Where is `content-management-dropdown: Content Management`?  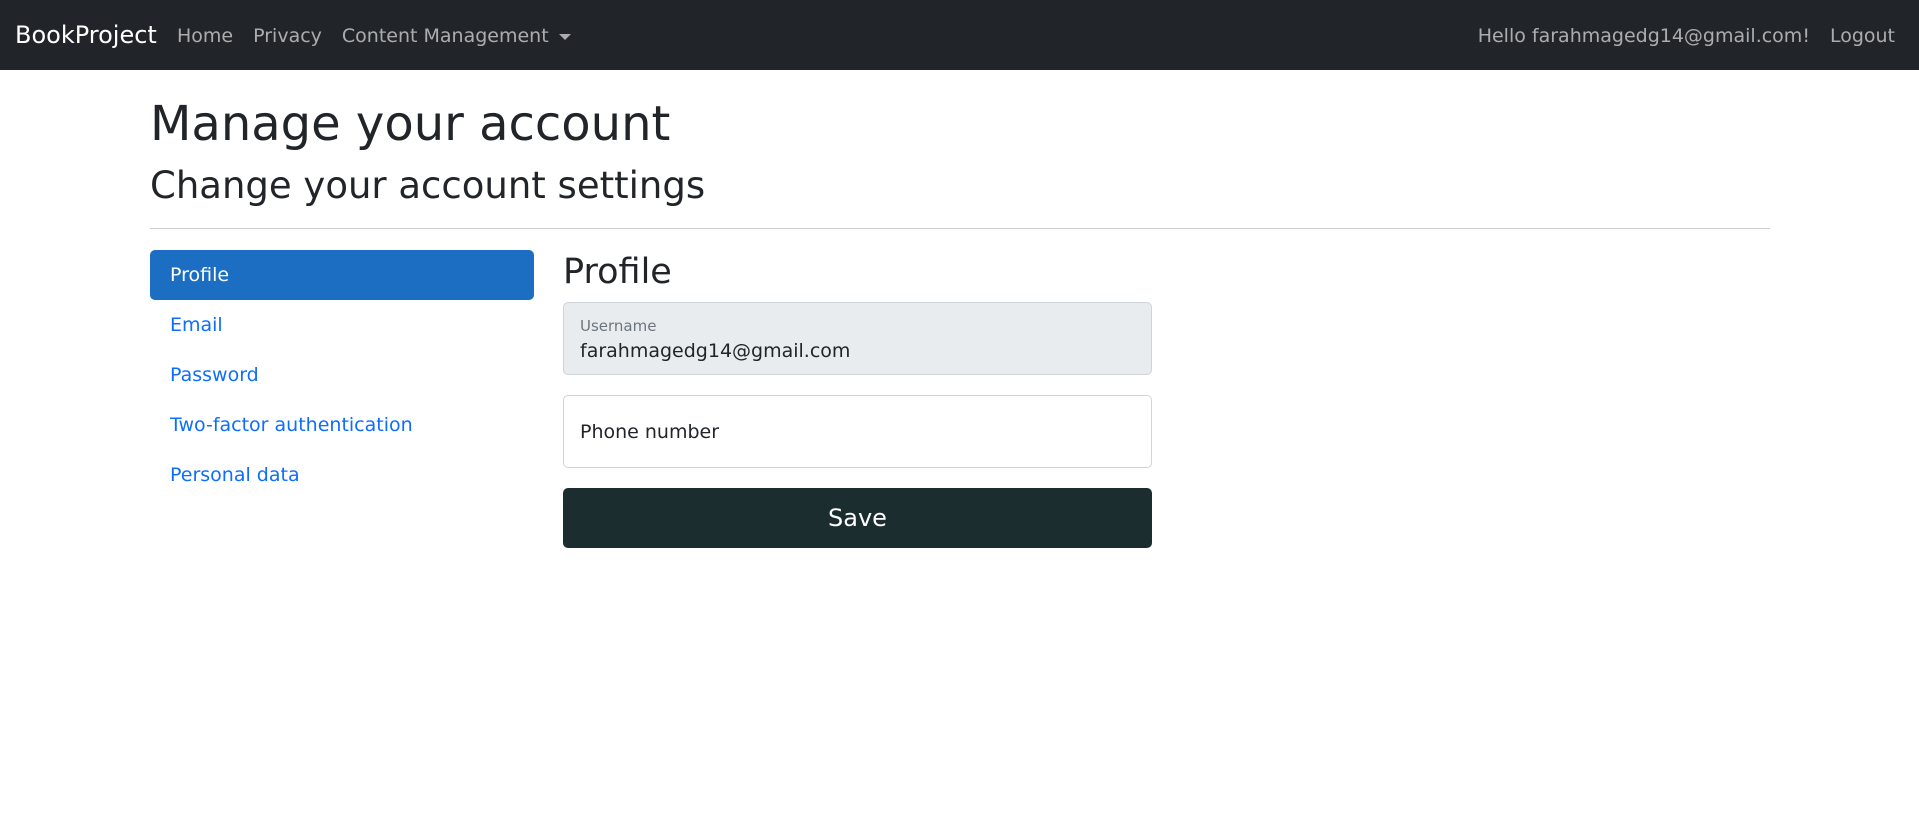 content-management-dropdown: Content Management is located at coordinates (456, 36).